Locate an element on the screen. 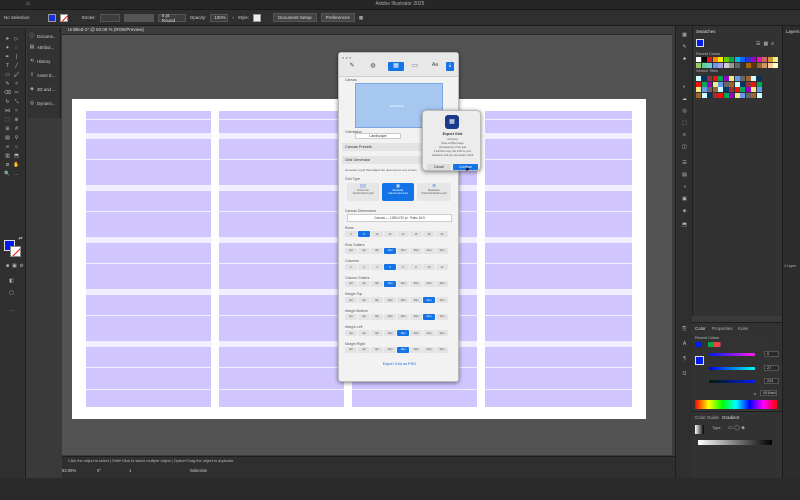 The image size is (800, 500). export-grid-button: Export Grid as PNG is located at coordinates (399, 364).